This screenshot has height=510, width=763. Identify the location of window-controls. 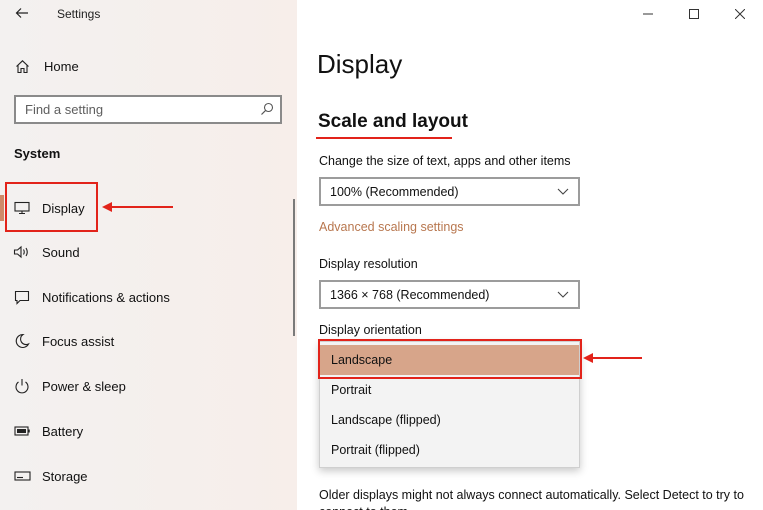
(694, 14).